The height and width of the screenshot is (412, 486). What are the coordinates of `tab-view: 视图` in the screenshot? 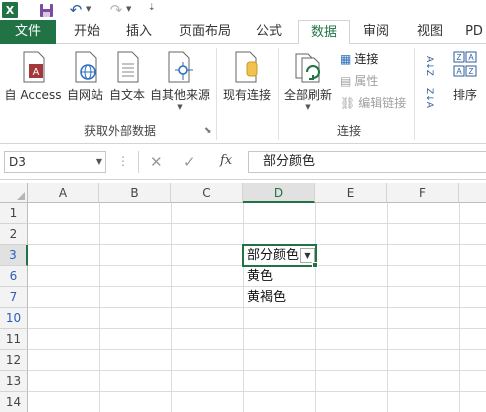 It's located at (430, 32).